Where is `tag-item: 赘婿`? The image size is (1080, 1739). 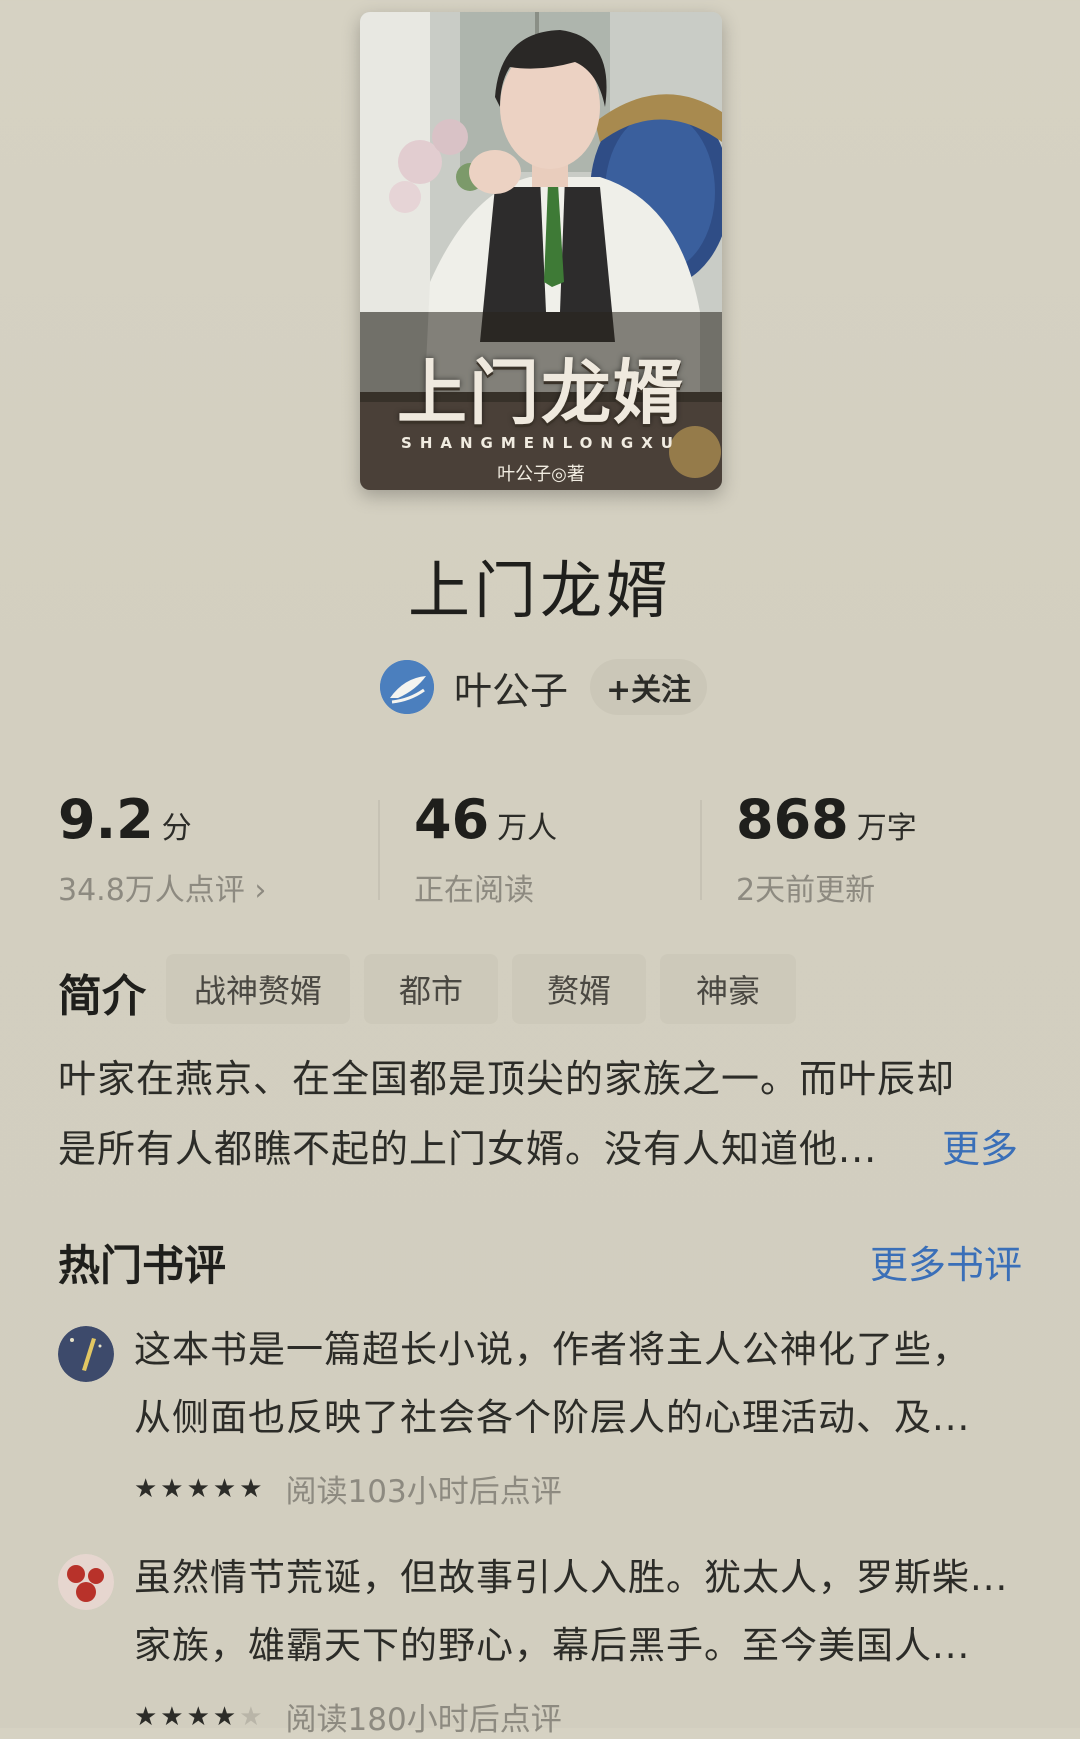 tag-item: 赘婿 is located at coordinates (579, 989).